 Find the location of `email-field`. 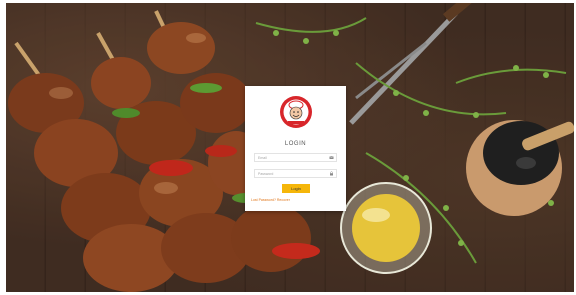

email-field is located at coordinates (295, 157).